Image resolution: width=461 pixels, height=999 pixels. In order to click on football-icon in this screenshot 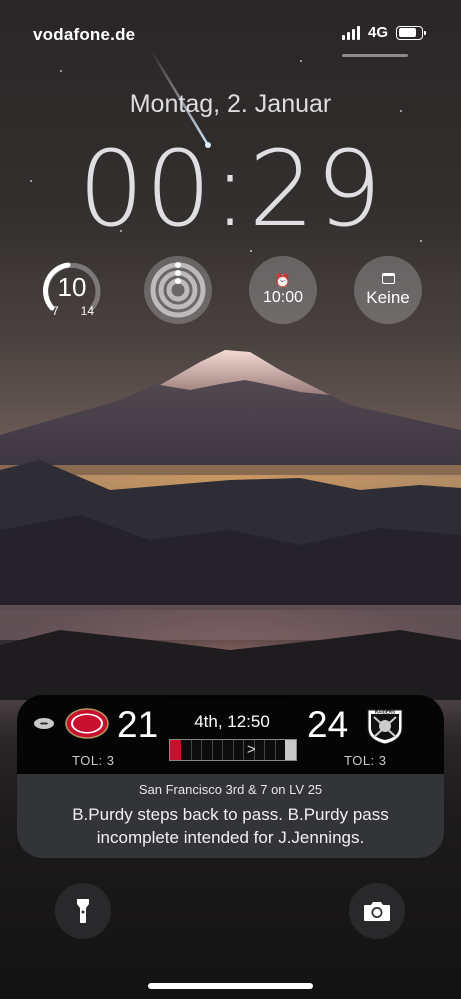, I will do `click(44, 723)`.